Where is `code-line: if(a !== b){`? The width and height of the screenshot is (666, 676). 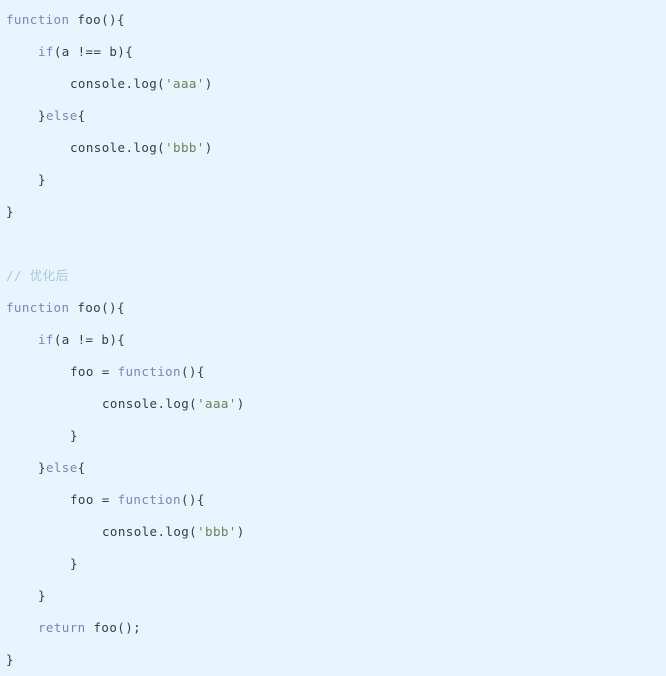
code-line: if(a !== b){ is located at coordinates (333, 52).